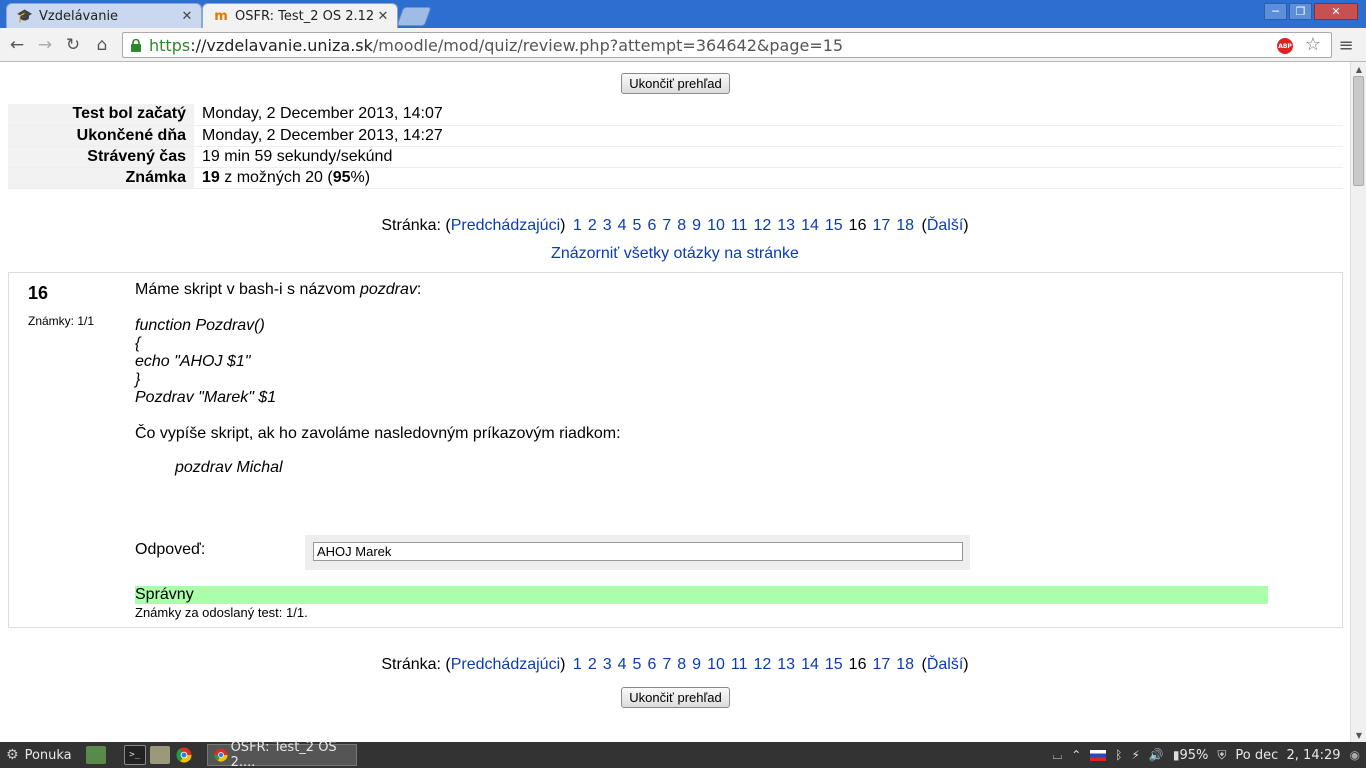 The height and width of the screenshot is (770, 1366). Describe the element at coordinates (159, 755) in the screenshot. I see `file-manager-icon` at that location.